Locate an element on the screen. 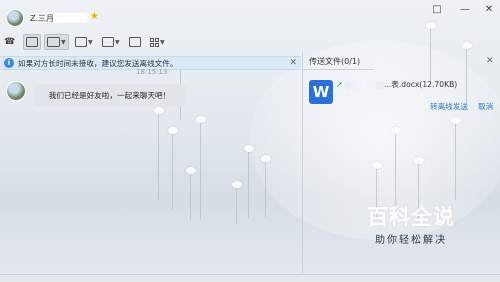 This screenshot has height=282, width=500. video-call-icon is located at coordinates (32, 42).